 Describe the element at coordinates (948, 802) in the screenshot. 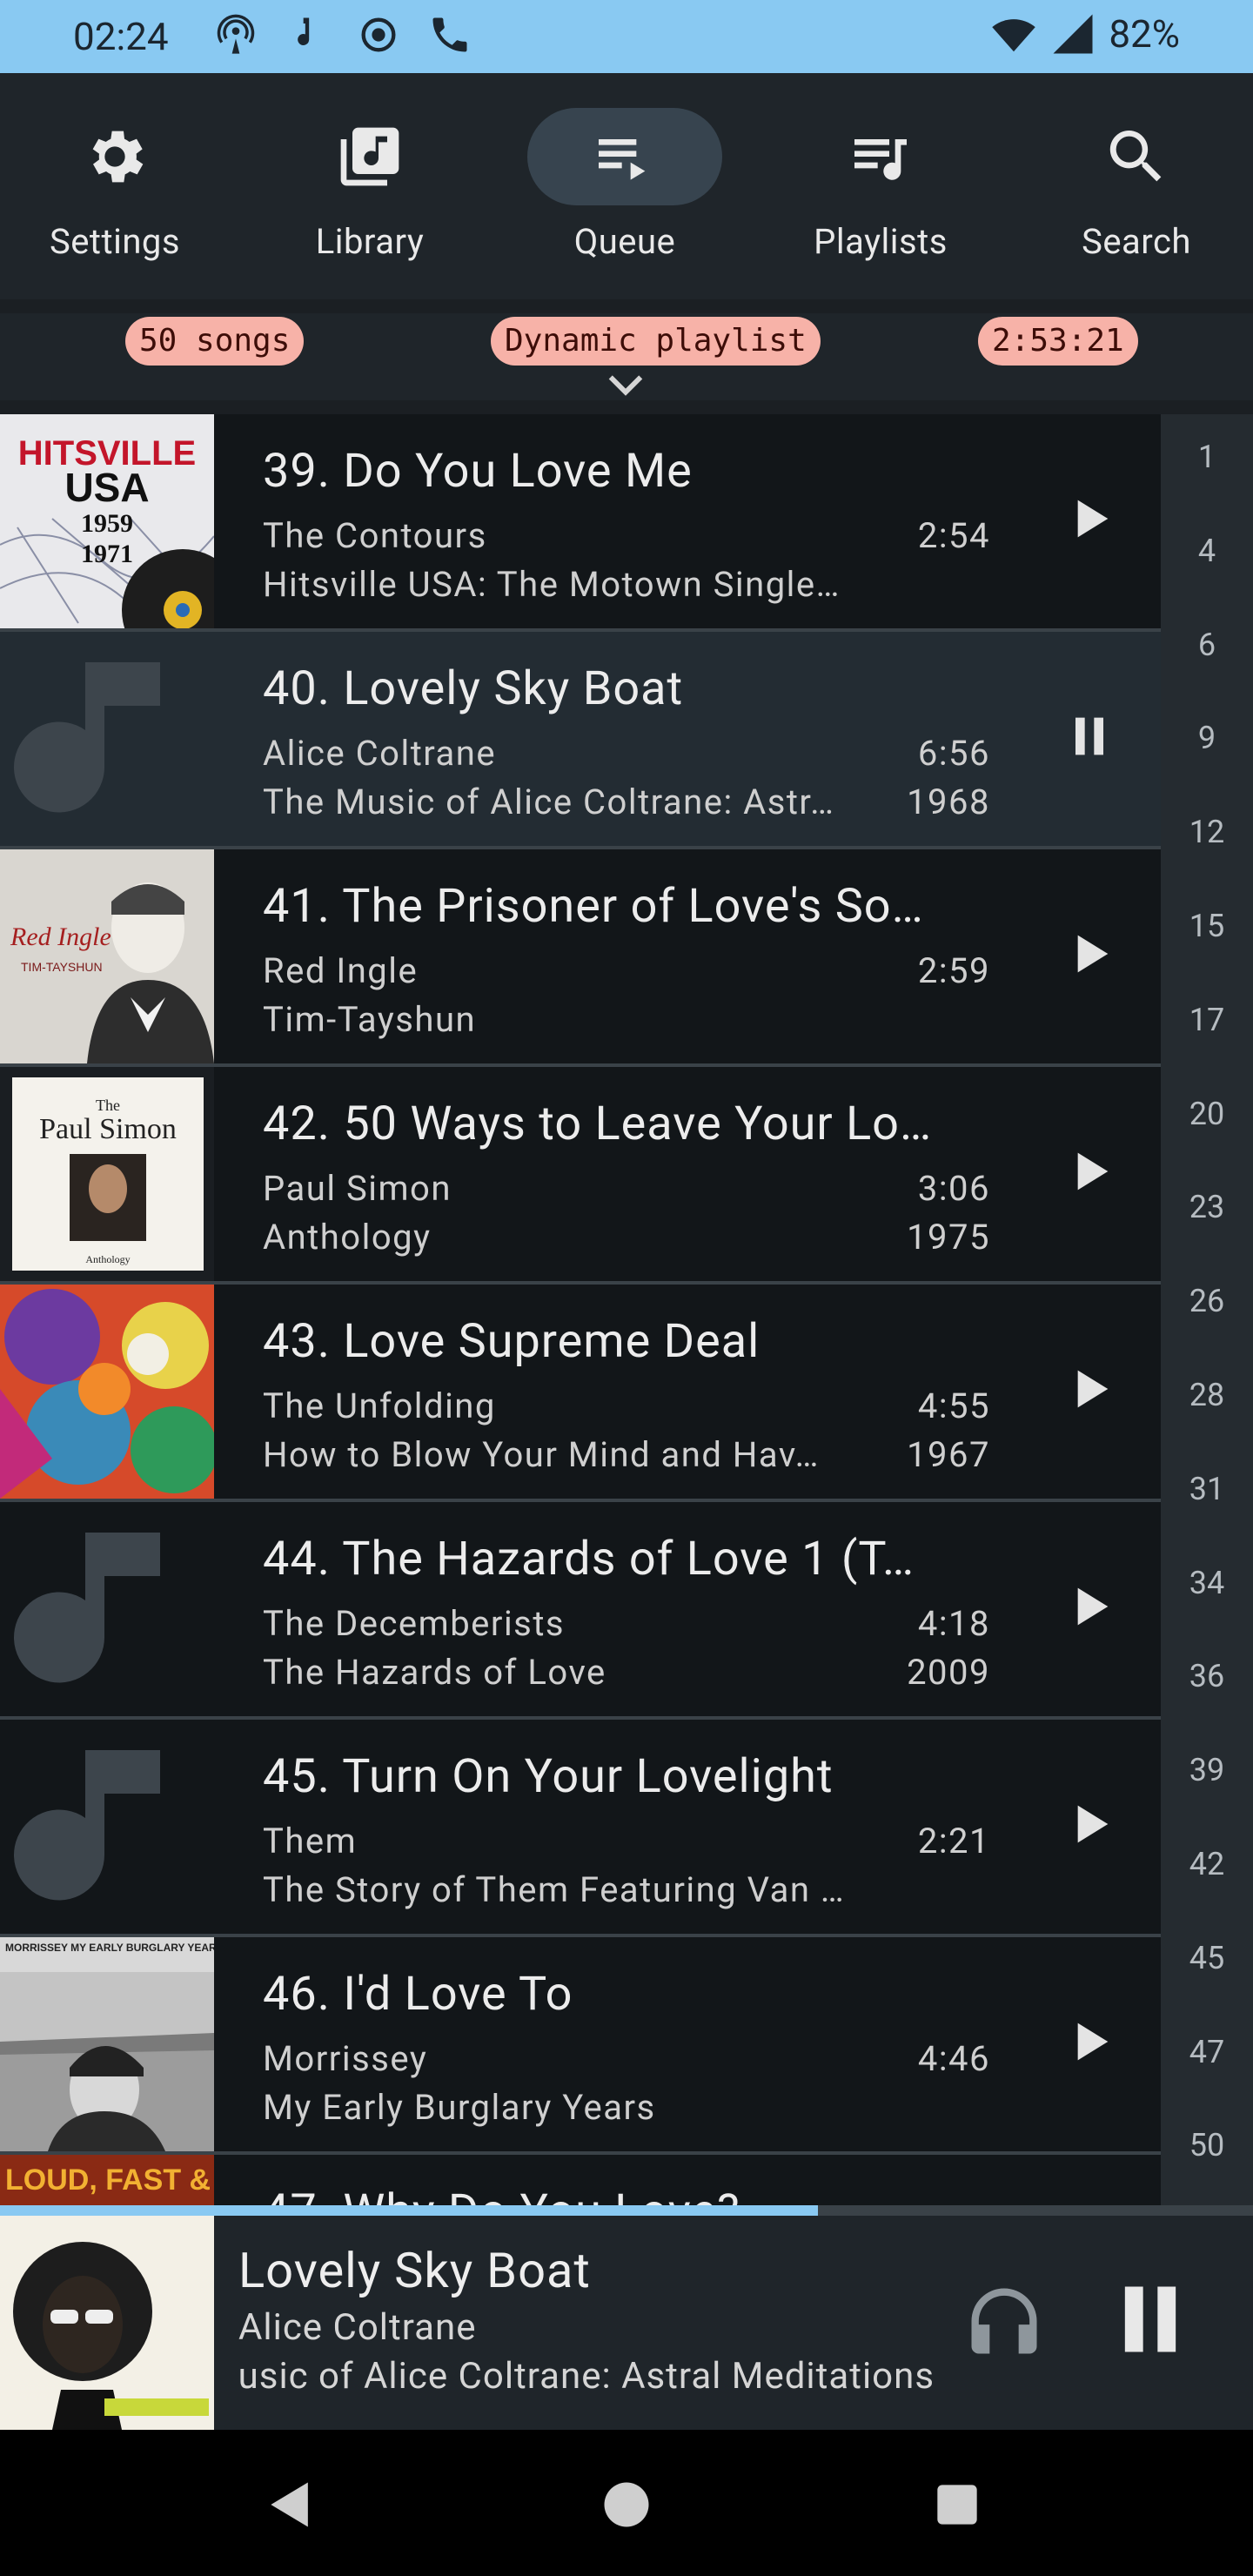

I see `song-year: 1968` at that location.